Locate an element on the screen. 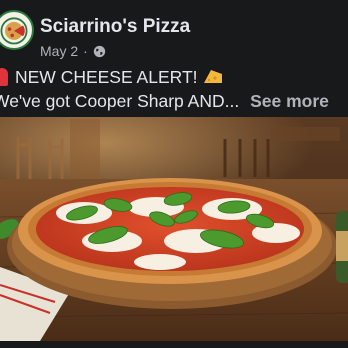 The image size is (348, 348). post-meta: May 2 · is located at coordinates (73, 51).